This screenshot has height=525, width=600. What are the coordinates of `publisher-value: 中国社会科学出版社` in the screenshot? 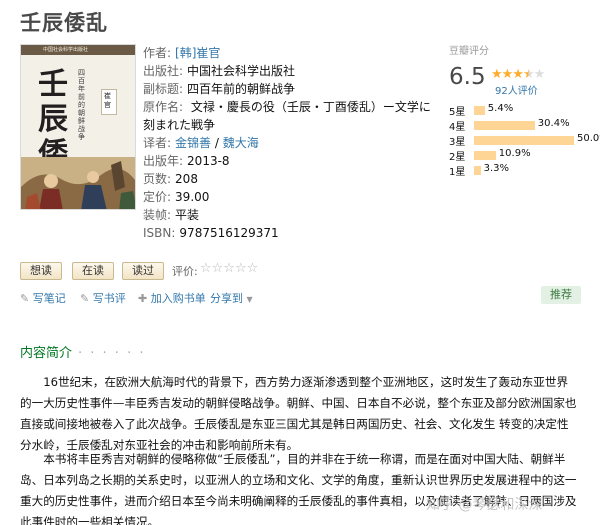 It's located at (241, 71).